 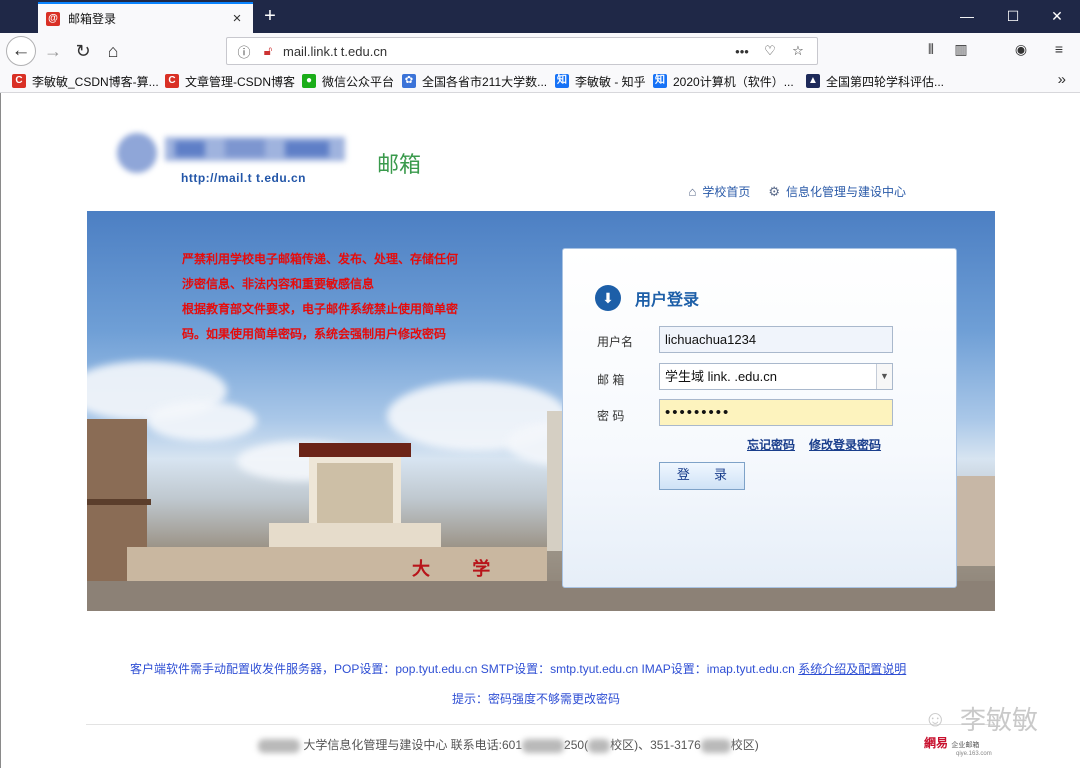 I want to click on page-actions-icon: •••, so click(x=742, y=51).